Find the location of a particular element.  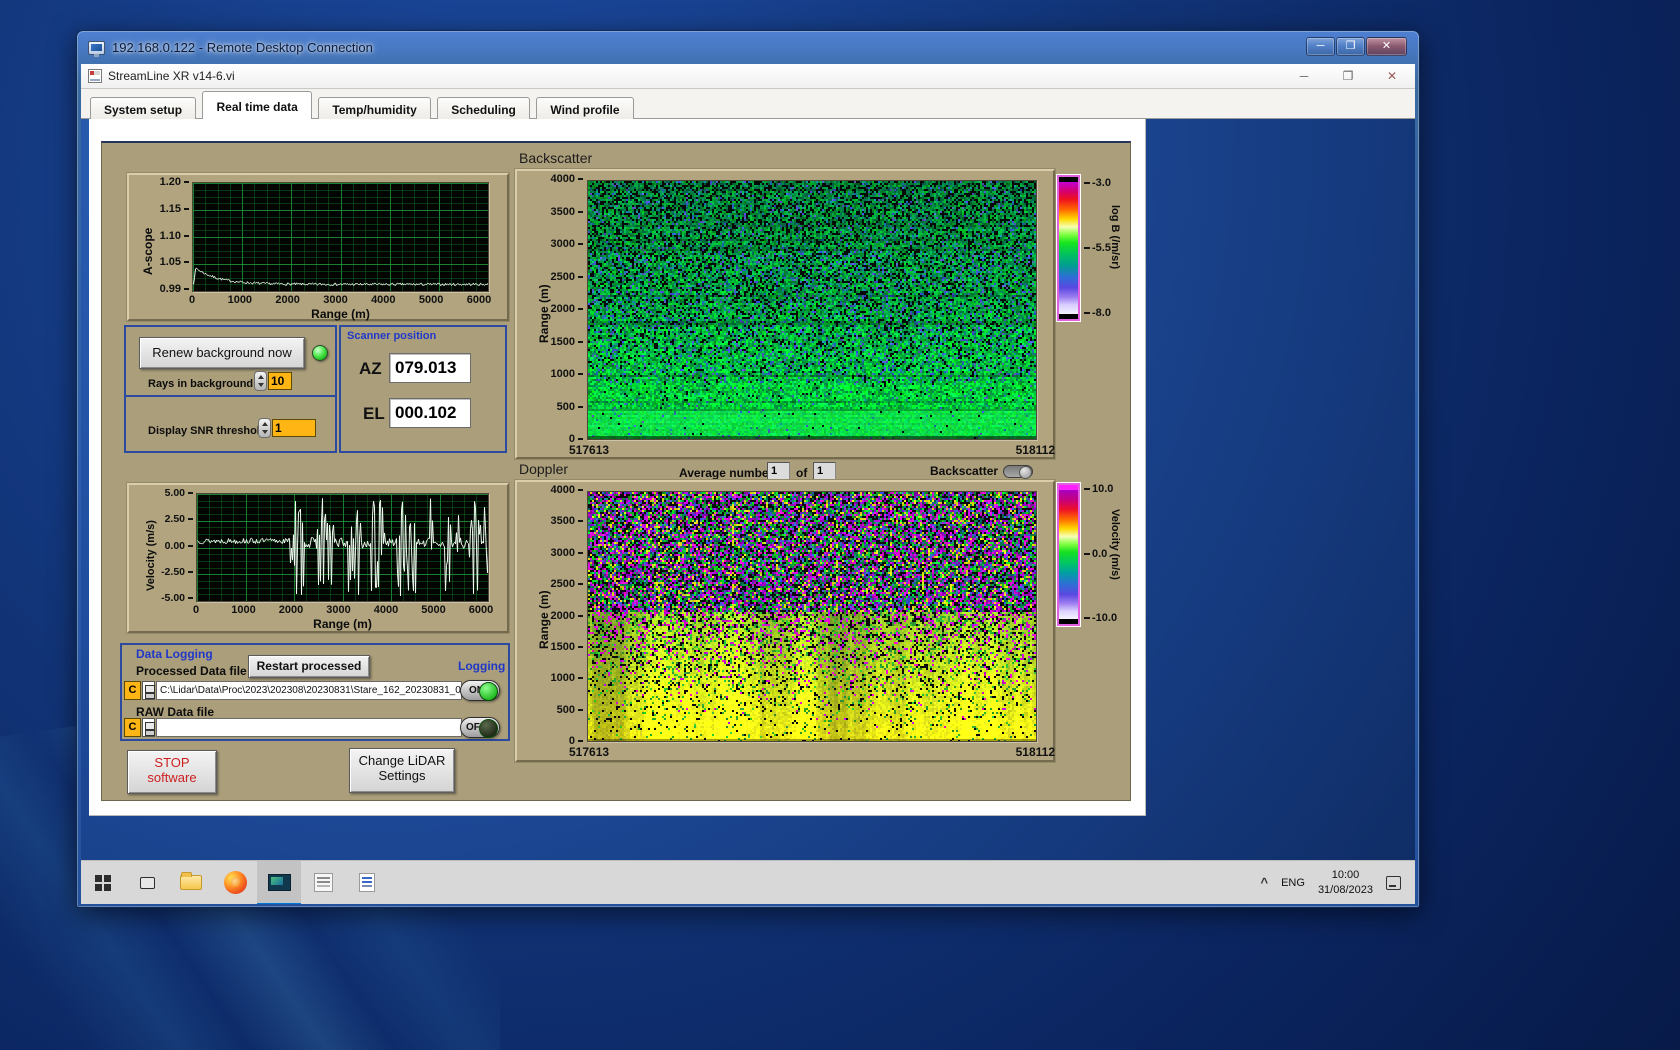

raw-drive-box: C is located at coordinates (132, 727).